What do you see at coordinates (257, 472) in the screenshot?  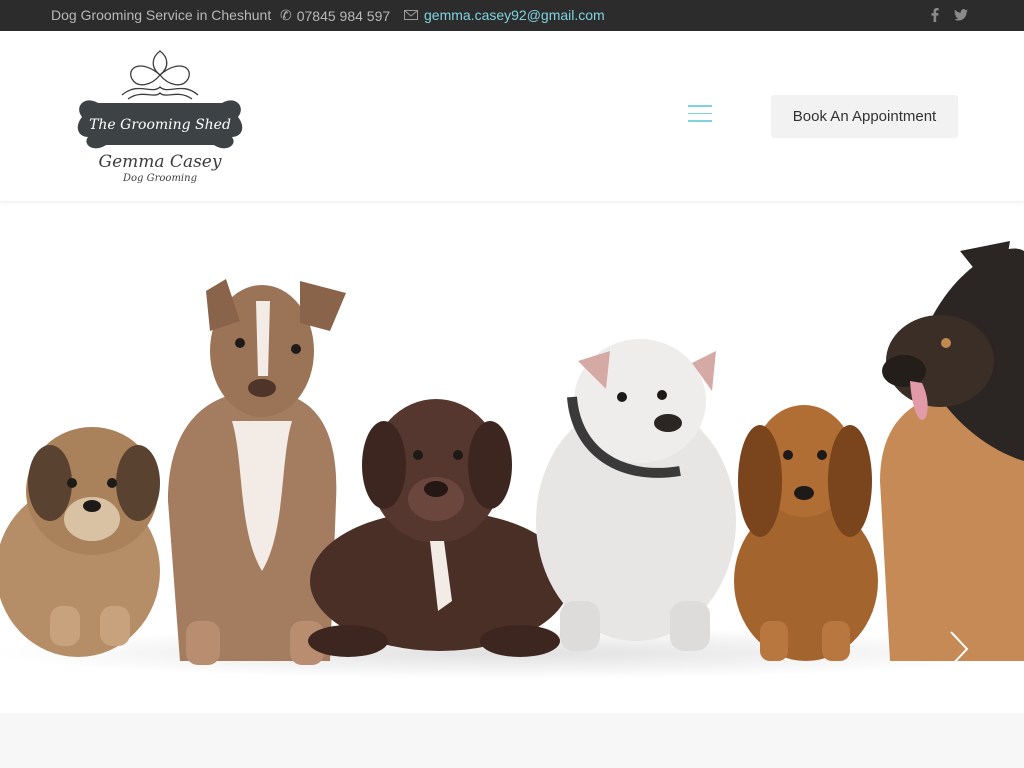 I see `puppy-pitbull` at bounding box center [257, 472].